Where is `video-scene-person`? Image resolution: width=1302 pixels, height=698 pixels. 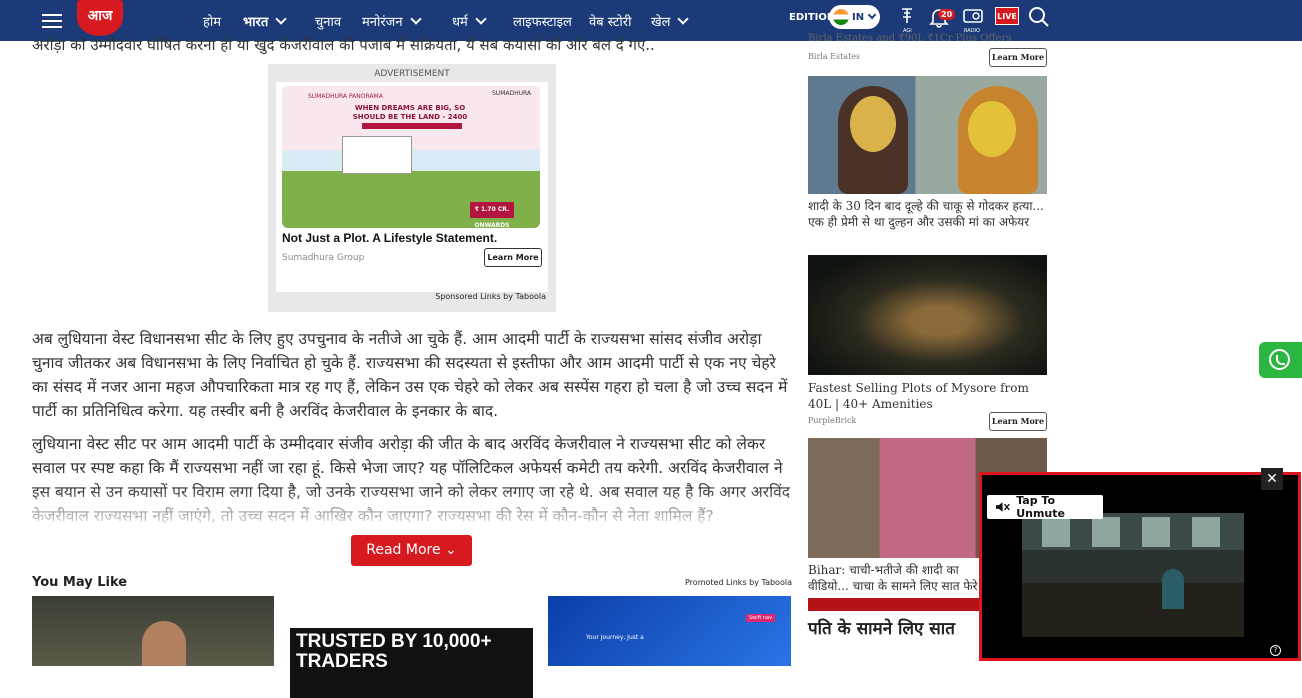
video-scene-person is located at coordinates (1173, 589).